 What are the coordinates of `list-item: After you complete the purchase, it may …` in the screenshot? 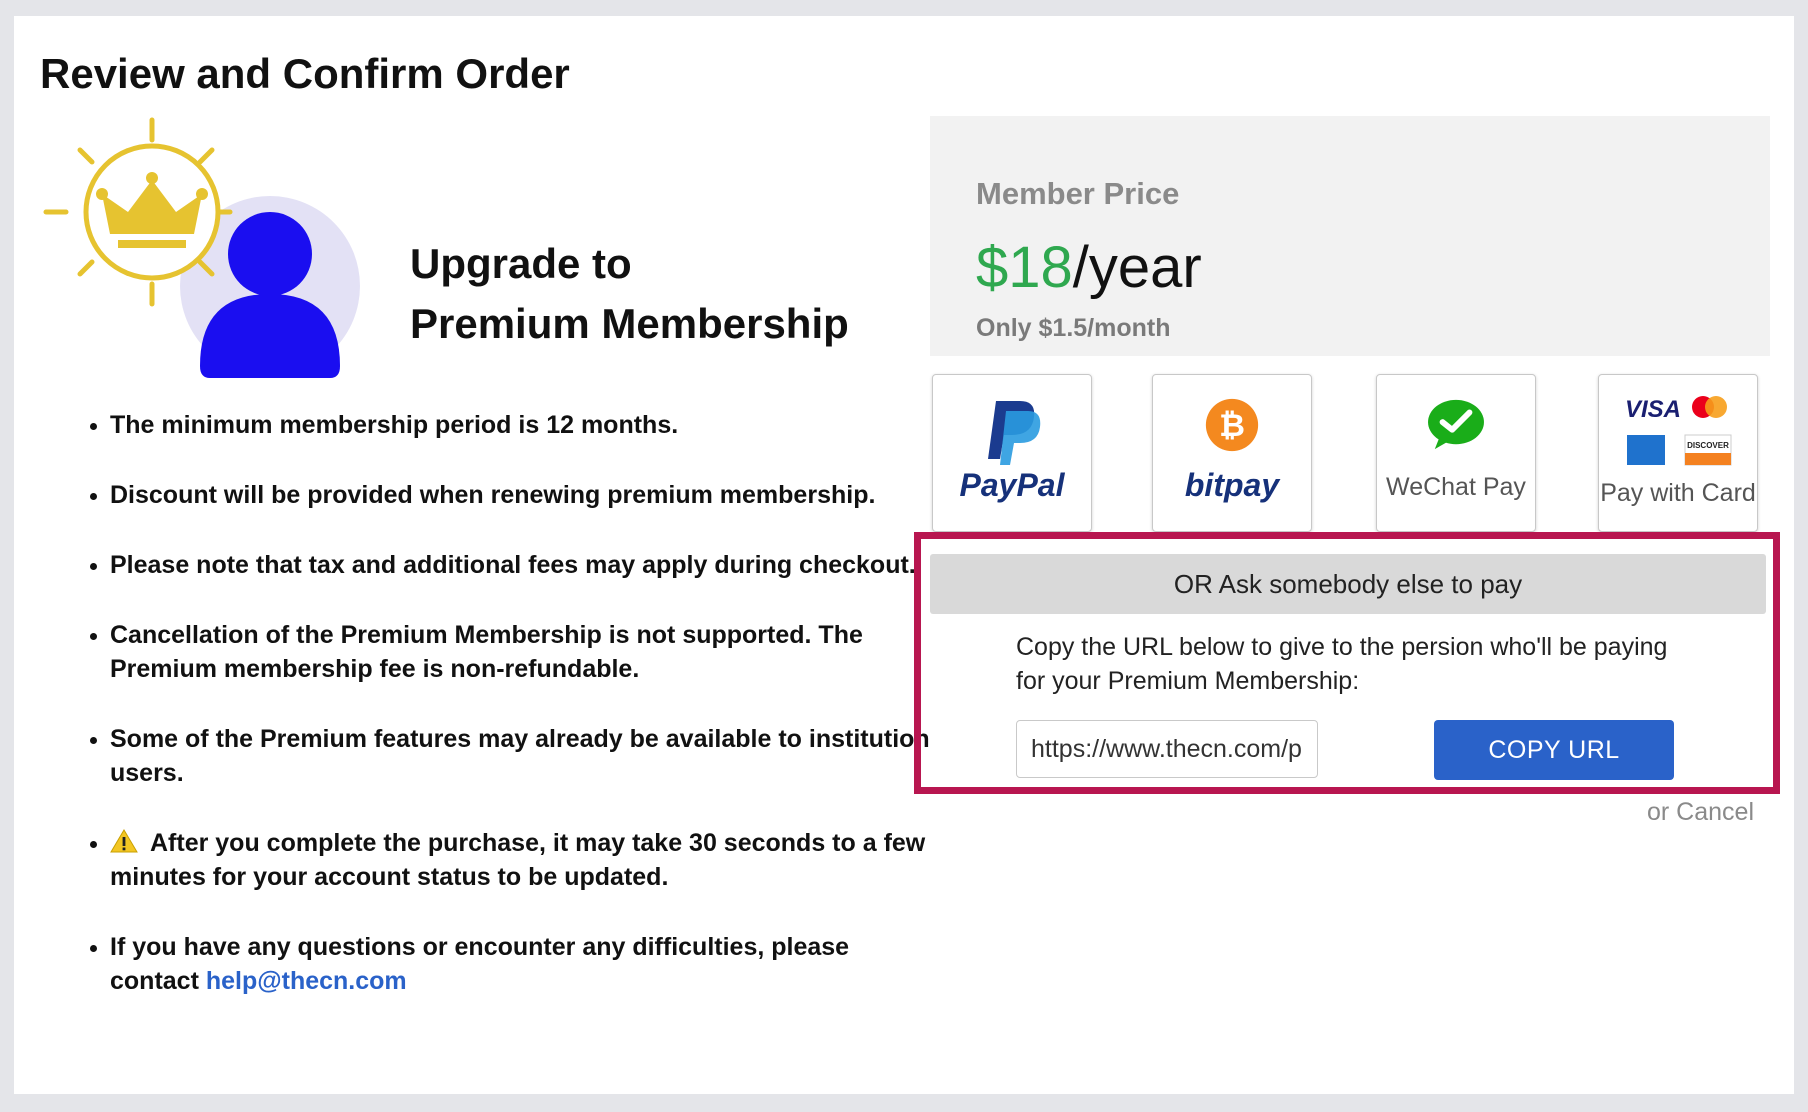 It's located at (520, 860).